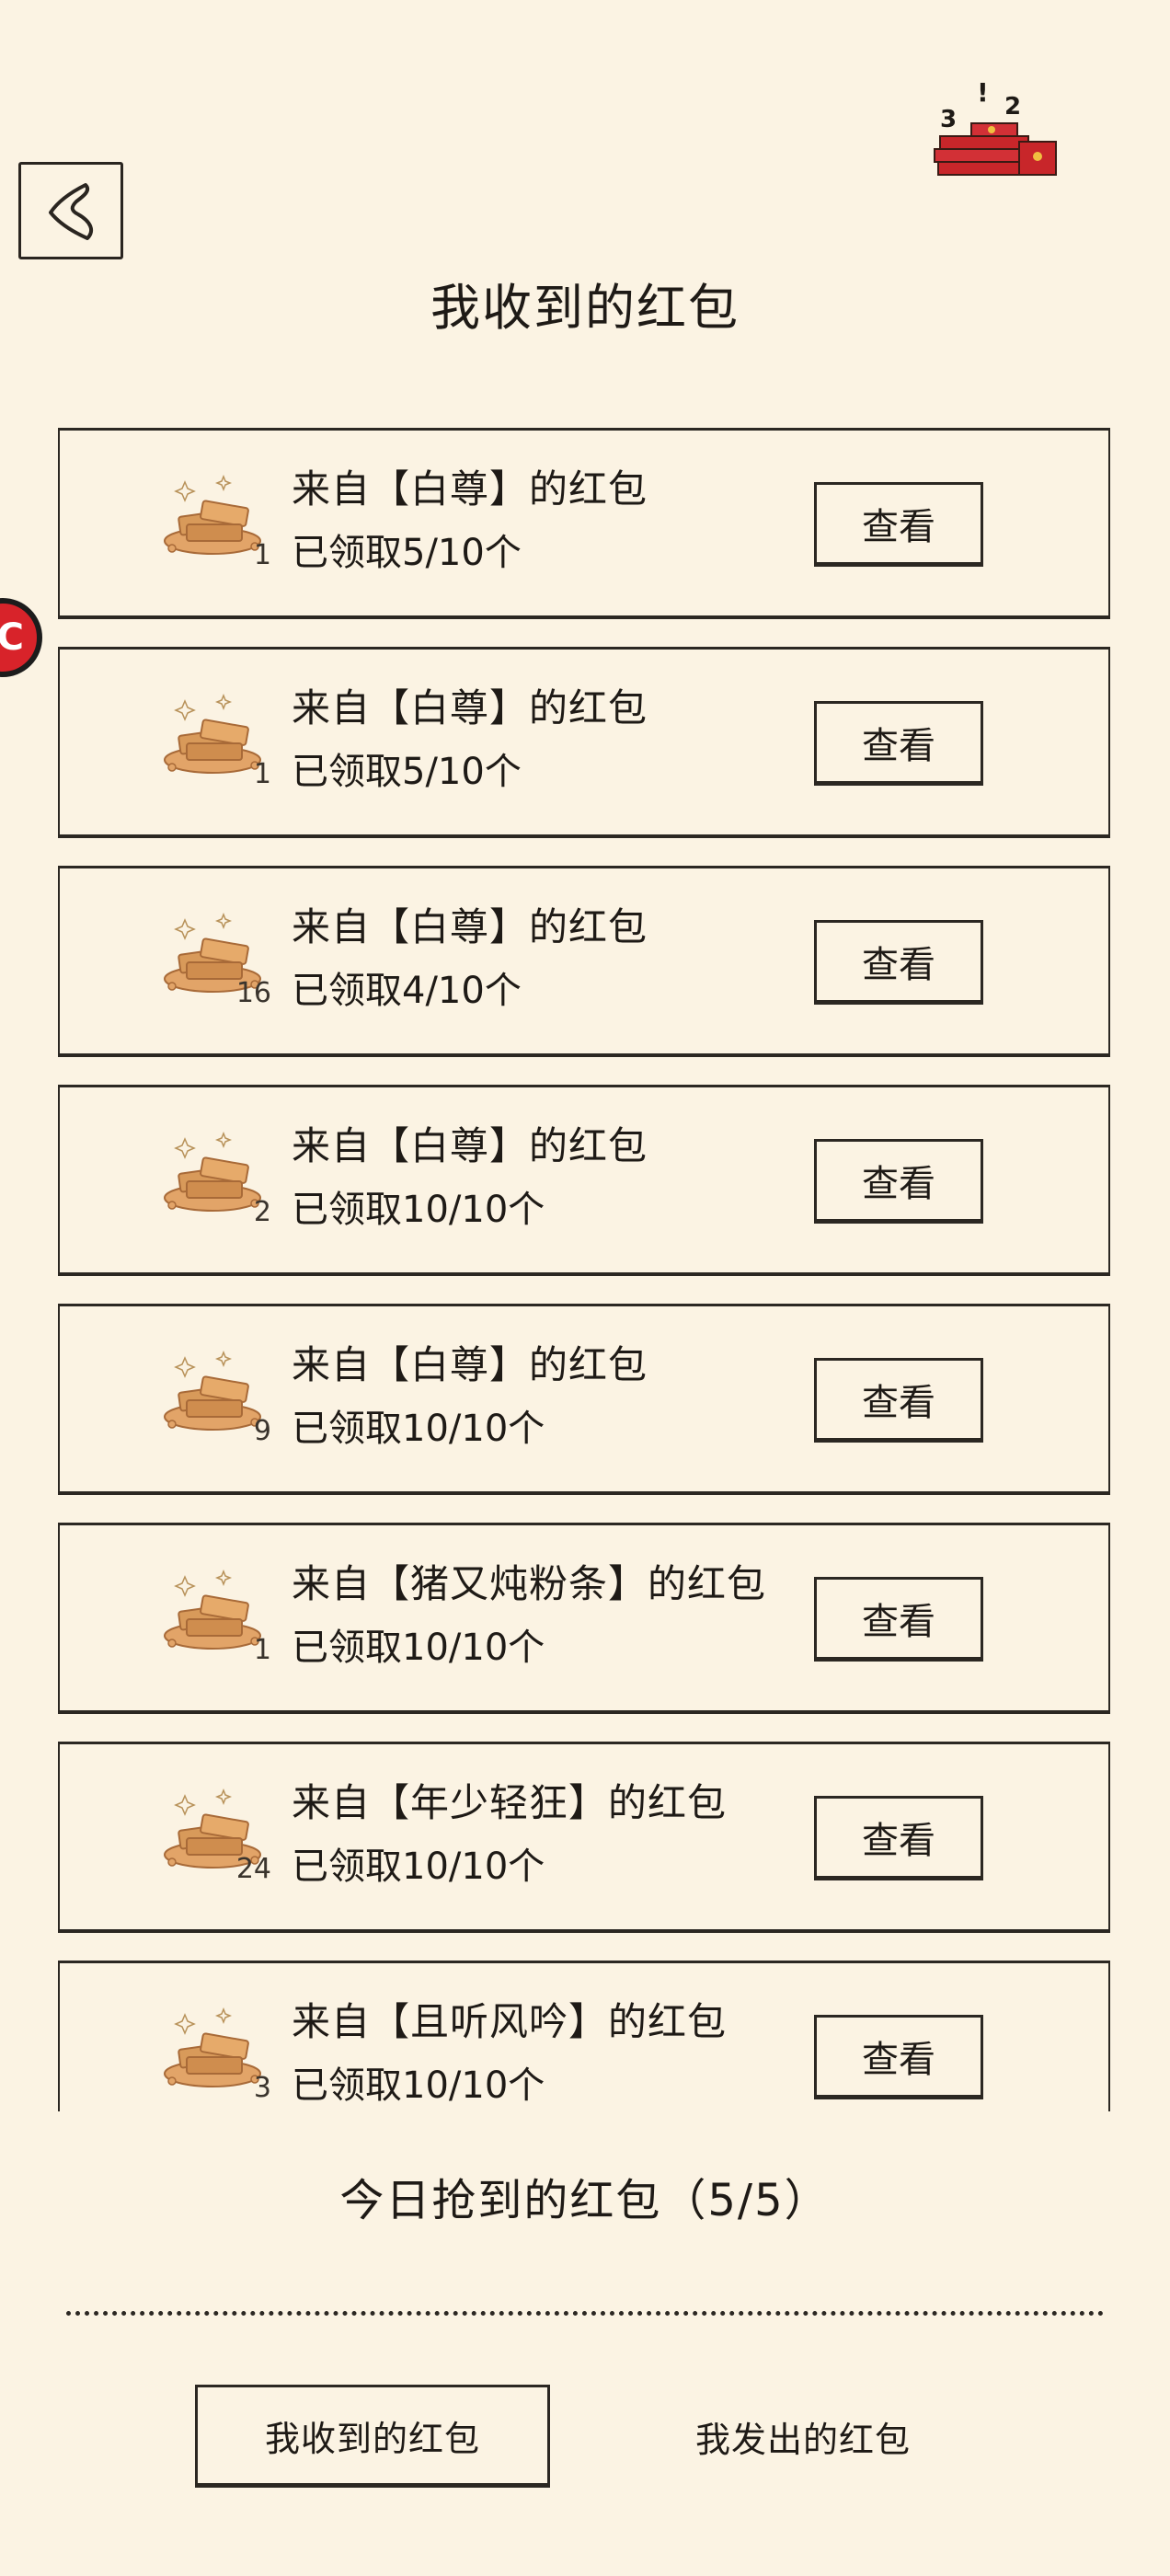 Image resolution: width=1170 pixels, height=2576 pixels. I want to click on claim-progress: 已领取4/10个, so click(407, 991).